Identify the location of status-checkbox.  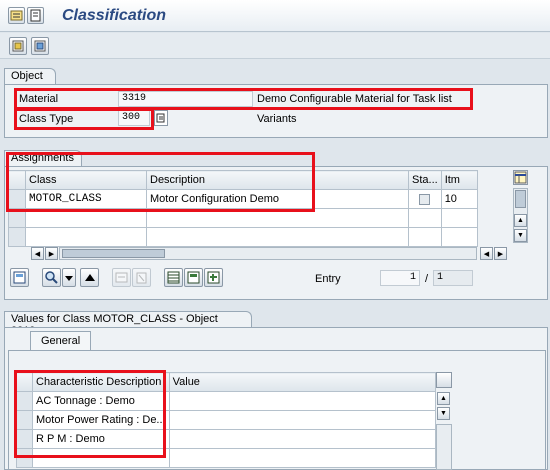
(425, 199).